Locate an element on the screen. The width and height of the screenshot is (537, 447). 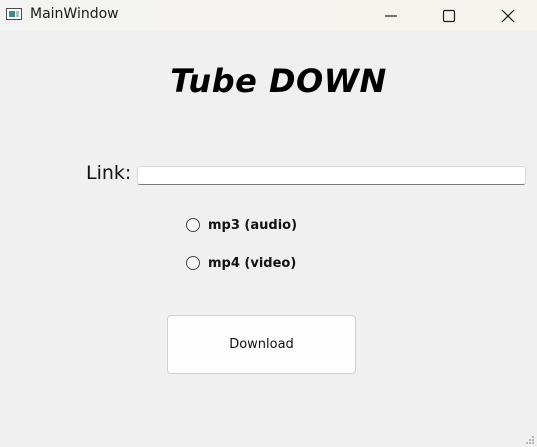
window-title: MainWindow is located at coordinates (74, 14).